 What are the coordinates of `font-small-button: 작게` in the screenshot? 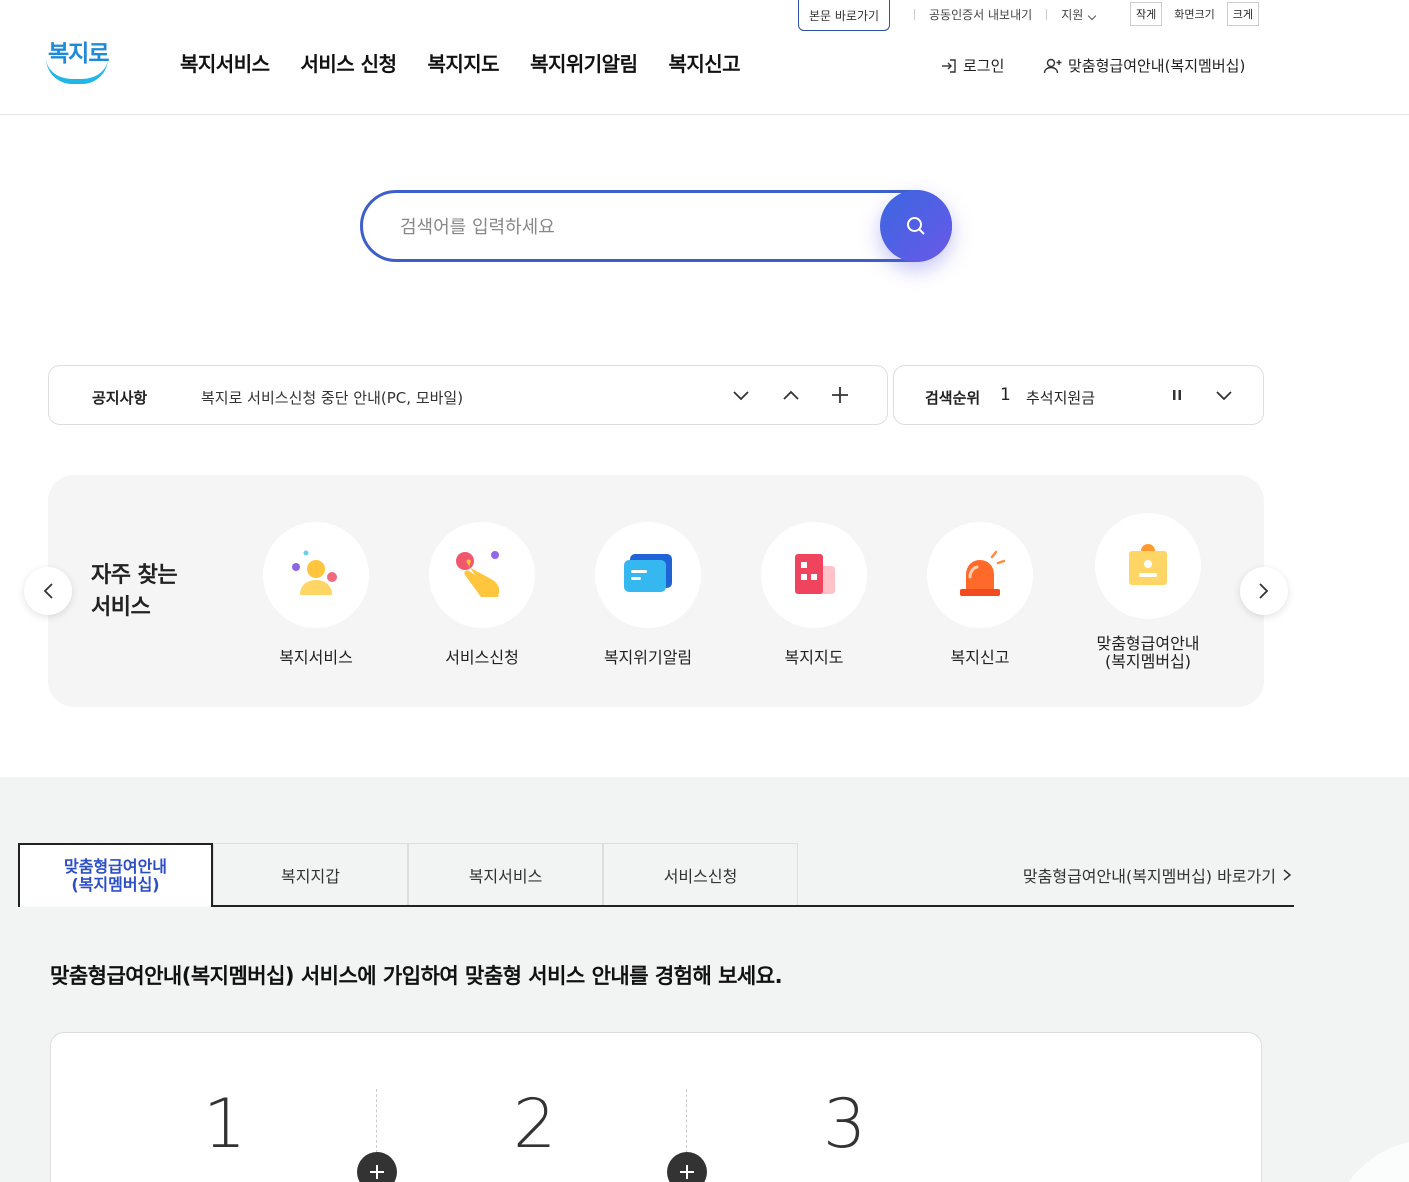 It's located at (1146, 14).